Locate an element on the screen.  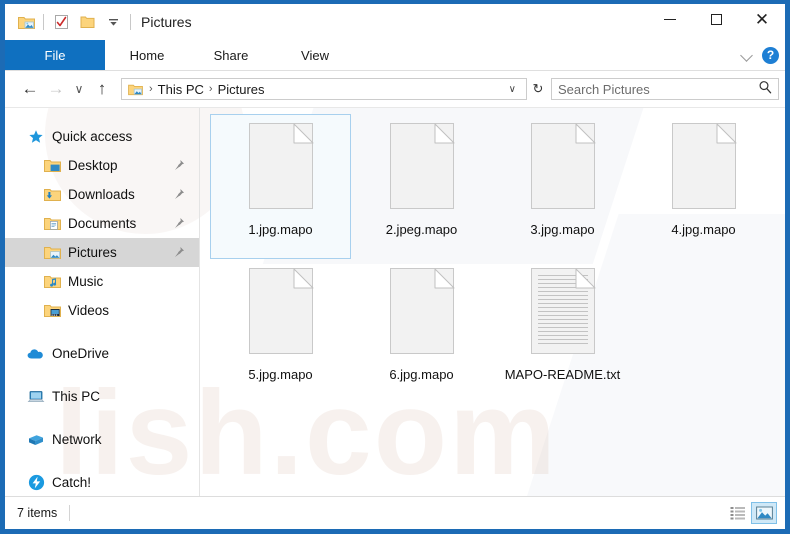
forward-button: → is located at coordinates (56, 89).